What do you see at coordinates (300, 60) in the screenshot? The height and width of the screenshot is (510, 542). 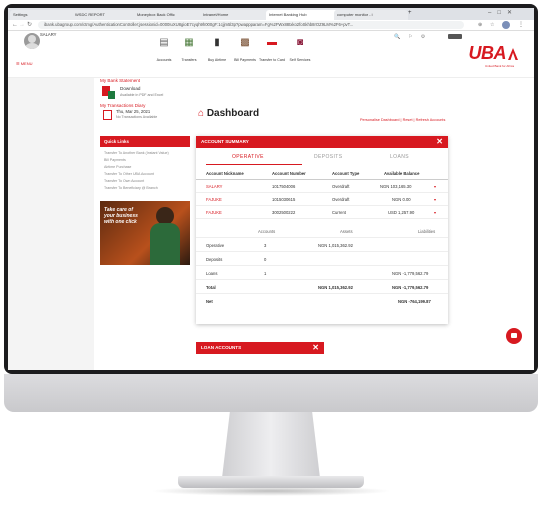 I see `toolbar-label-self-service: Self Services` at bounding box center [300, 60].